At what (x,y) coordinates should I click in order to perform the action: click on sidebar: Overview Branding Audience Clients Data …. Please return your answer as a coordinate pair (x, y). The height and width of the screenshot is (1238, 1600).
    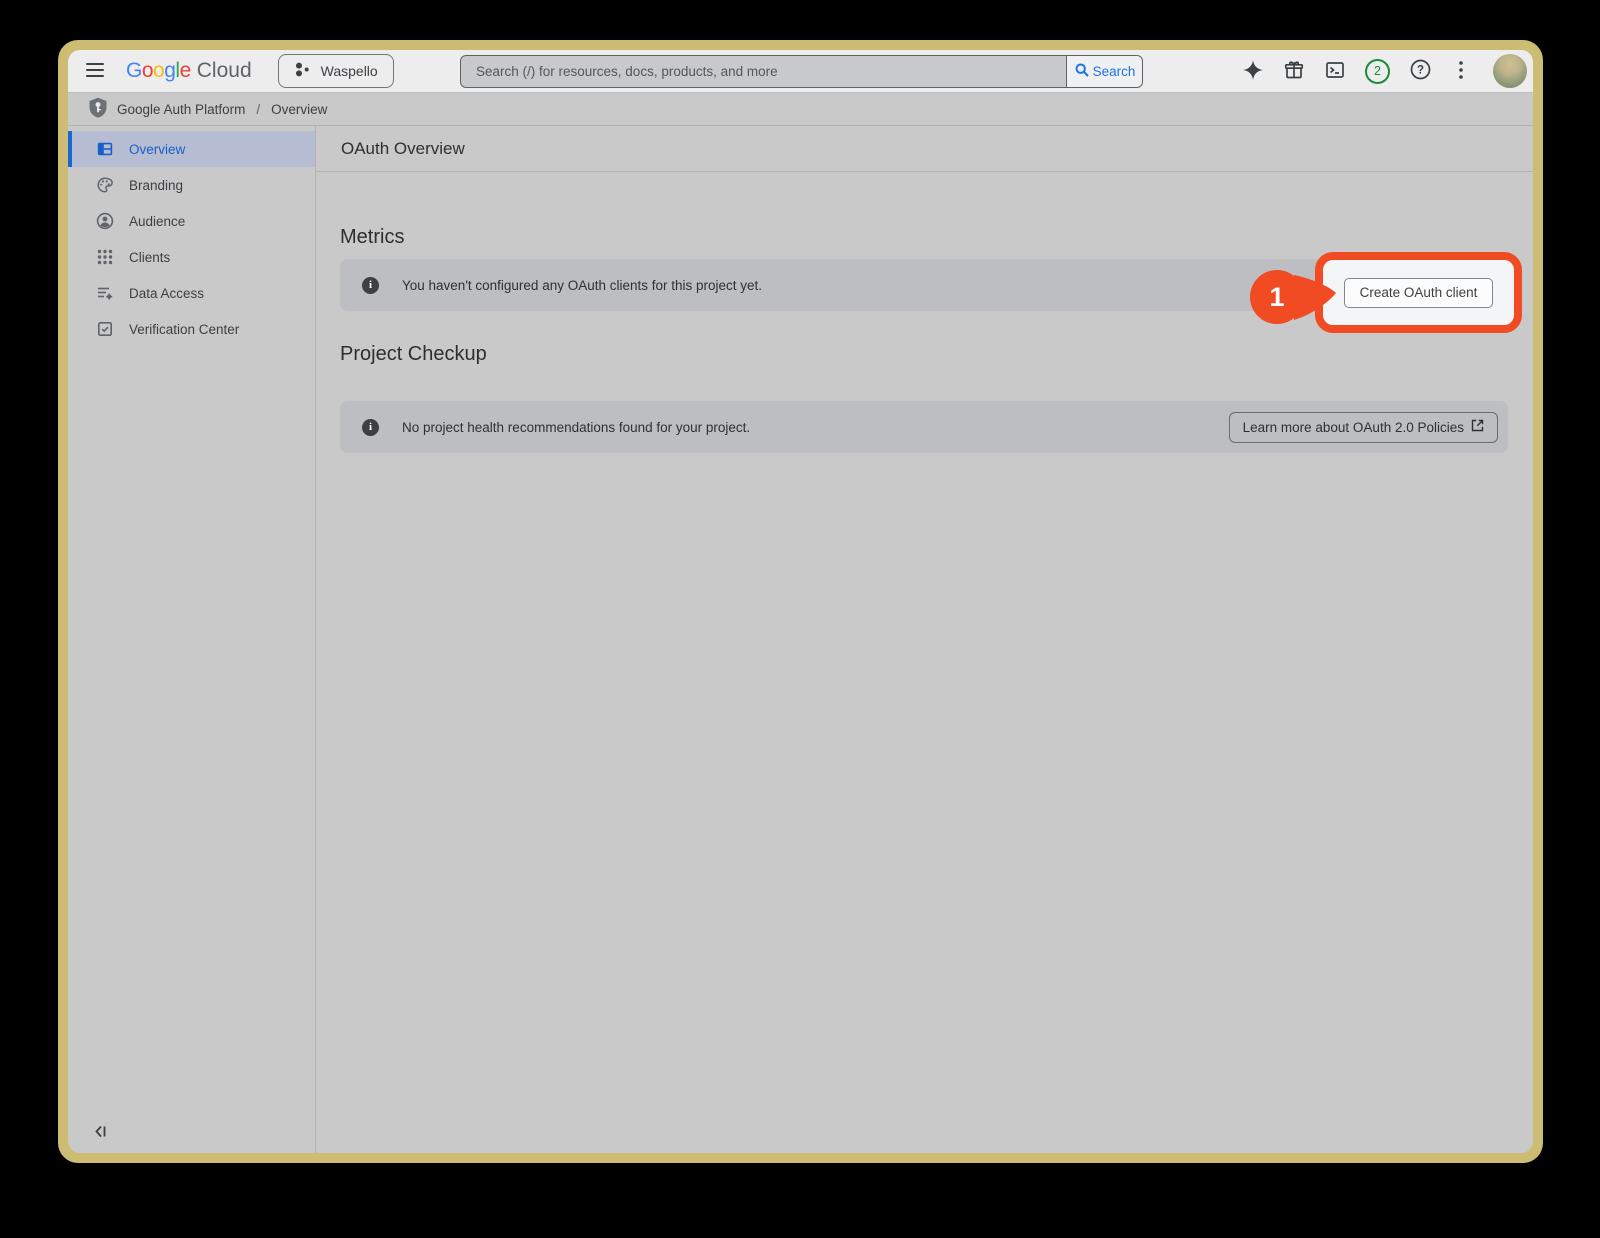
    Looking at the image, I should click on (192, 639).